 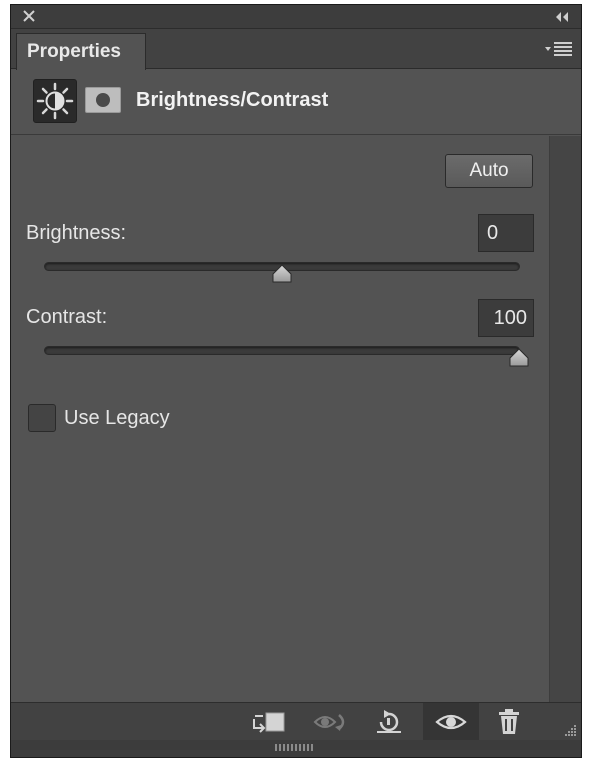 I want to click on brightness-slider-thumb, so click(x=282, y=274).